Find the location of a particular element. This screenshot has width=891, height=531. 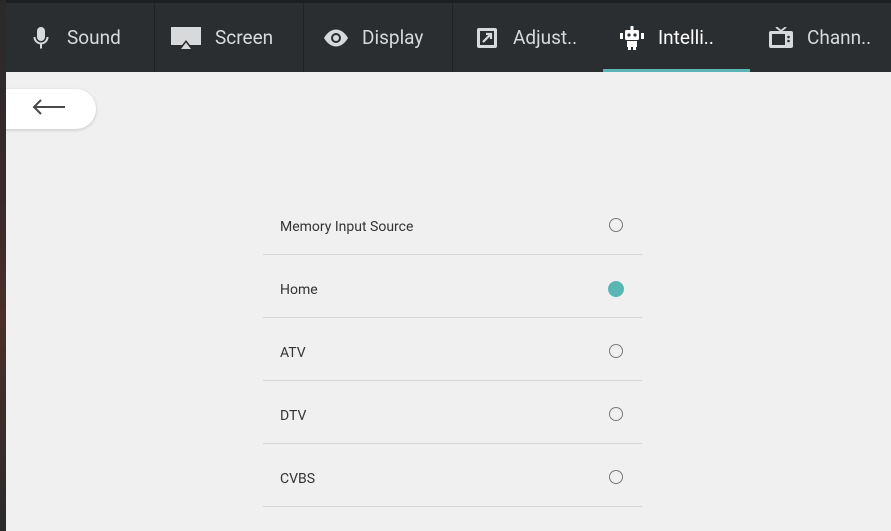

tab-label: Sound is located at coordinates (94, 37).